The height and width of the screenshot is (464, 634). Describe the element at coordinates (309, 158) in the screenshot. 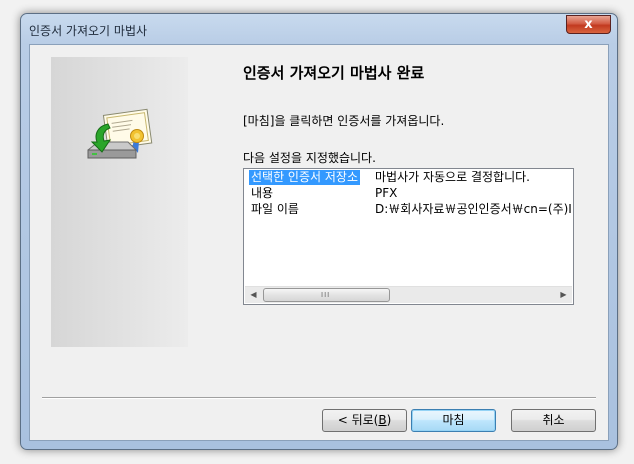

I see `settings-label: 다음 설정을 지정했습니다.` at that location.